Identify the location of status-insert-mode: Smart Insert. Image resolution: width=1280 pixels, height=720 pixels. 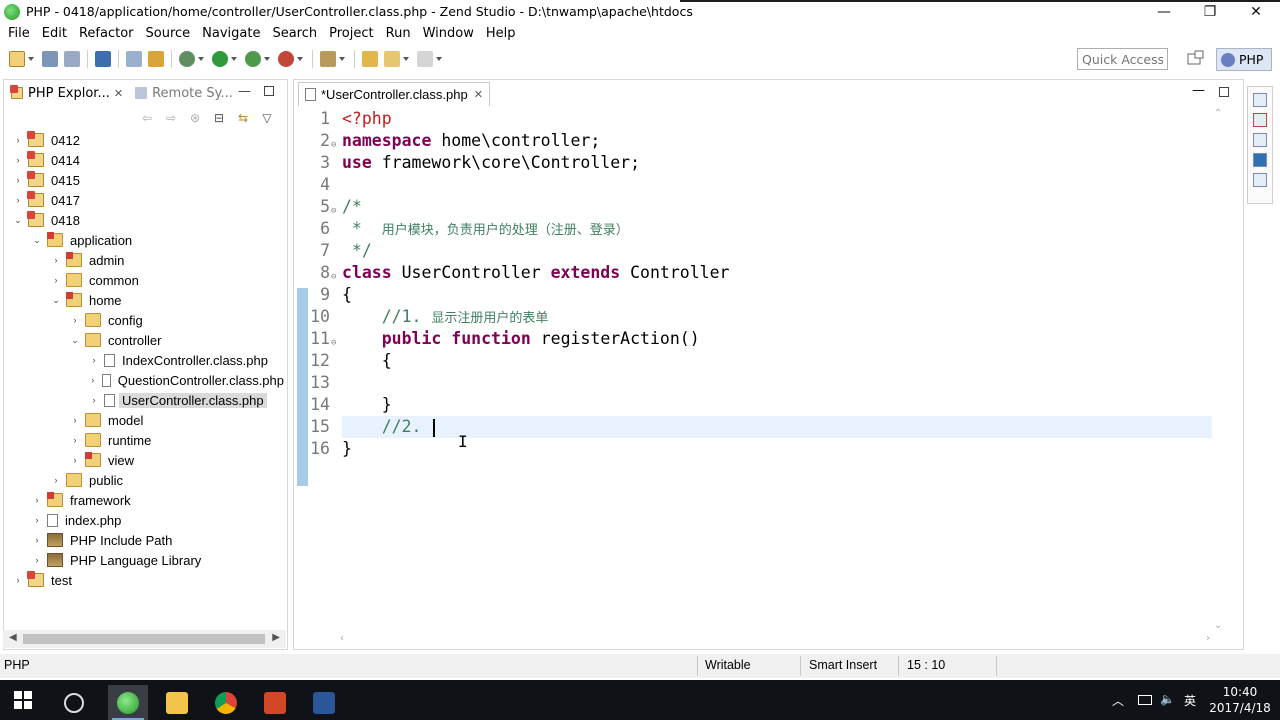
(843, 665).